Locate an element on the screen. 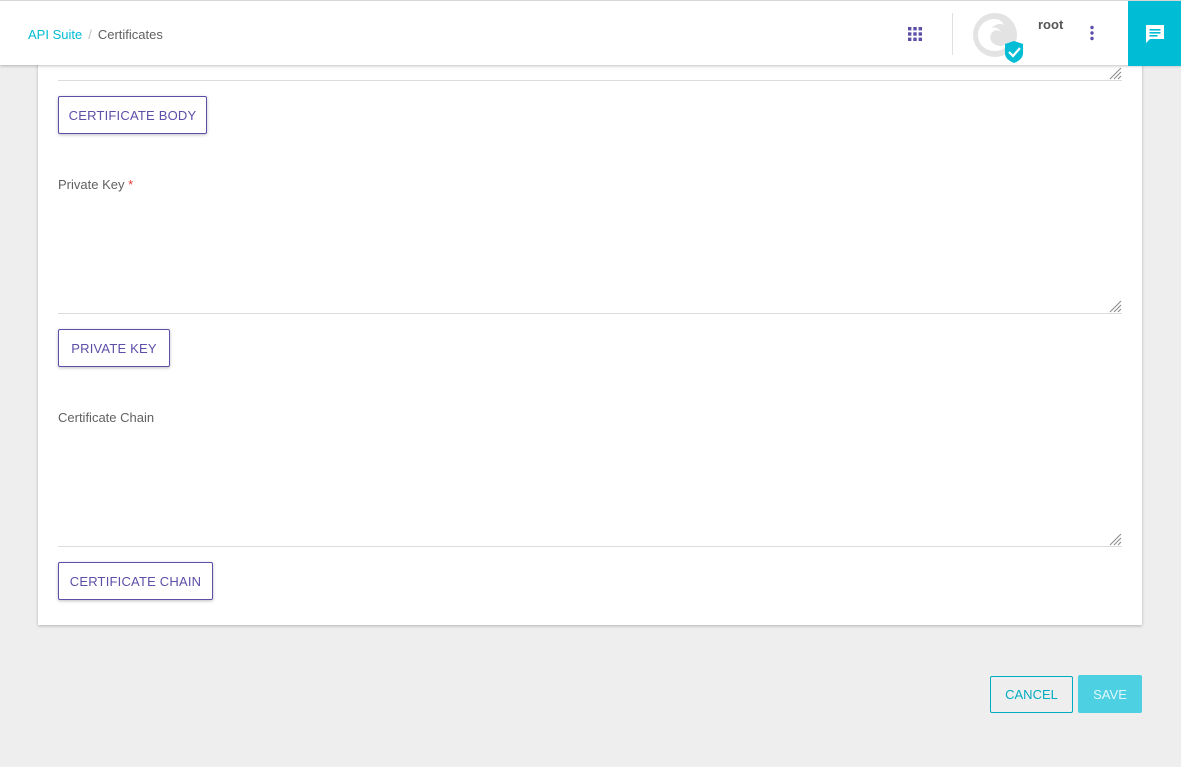 This screenshot has height=767, width=1181. save-button: SAVE is located at coordinates (1110, 694).